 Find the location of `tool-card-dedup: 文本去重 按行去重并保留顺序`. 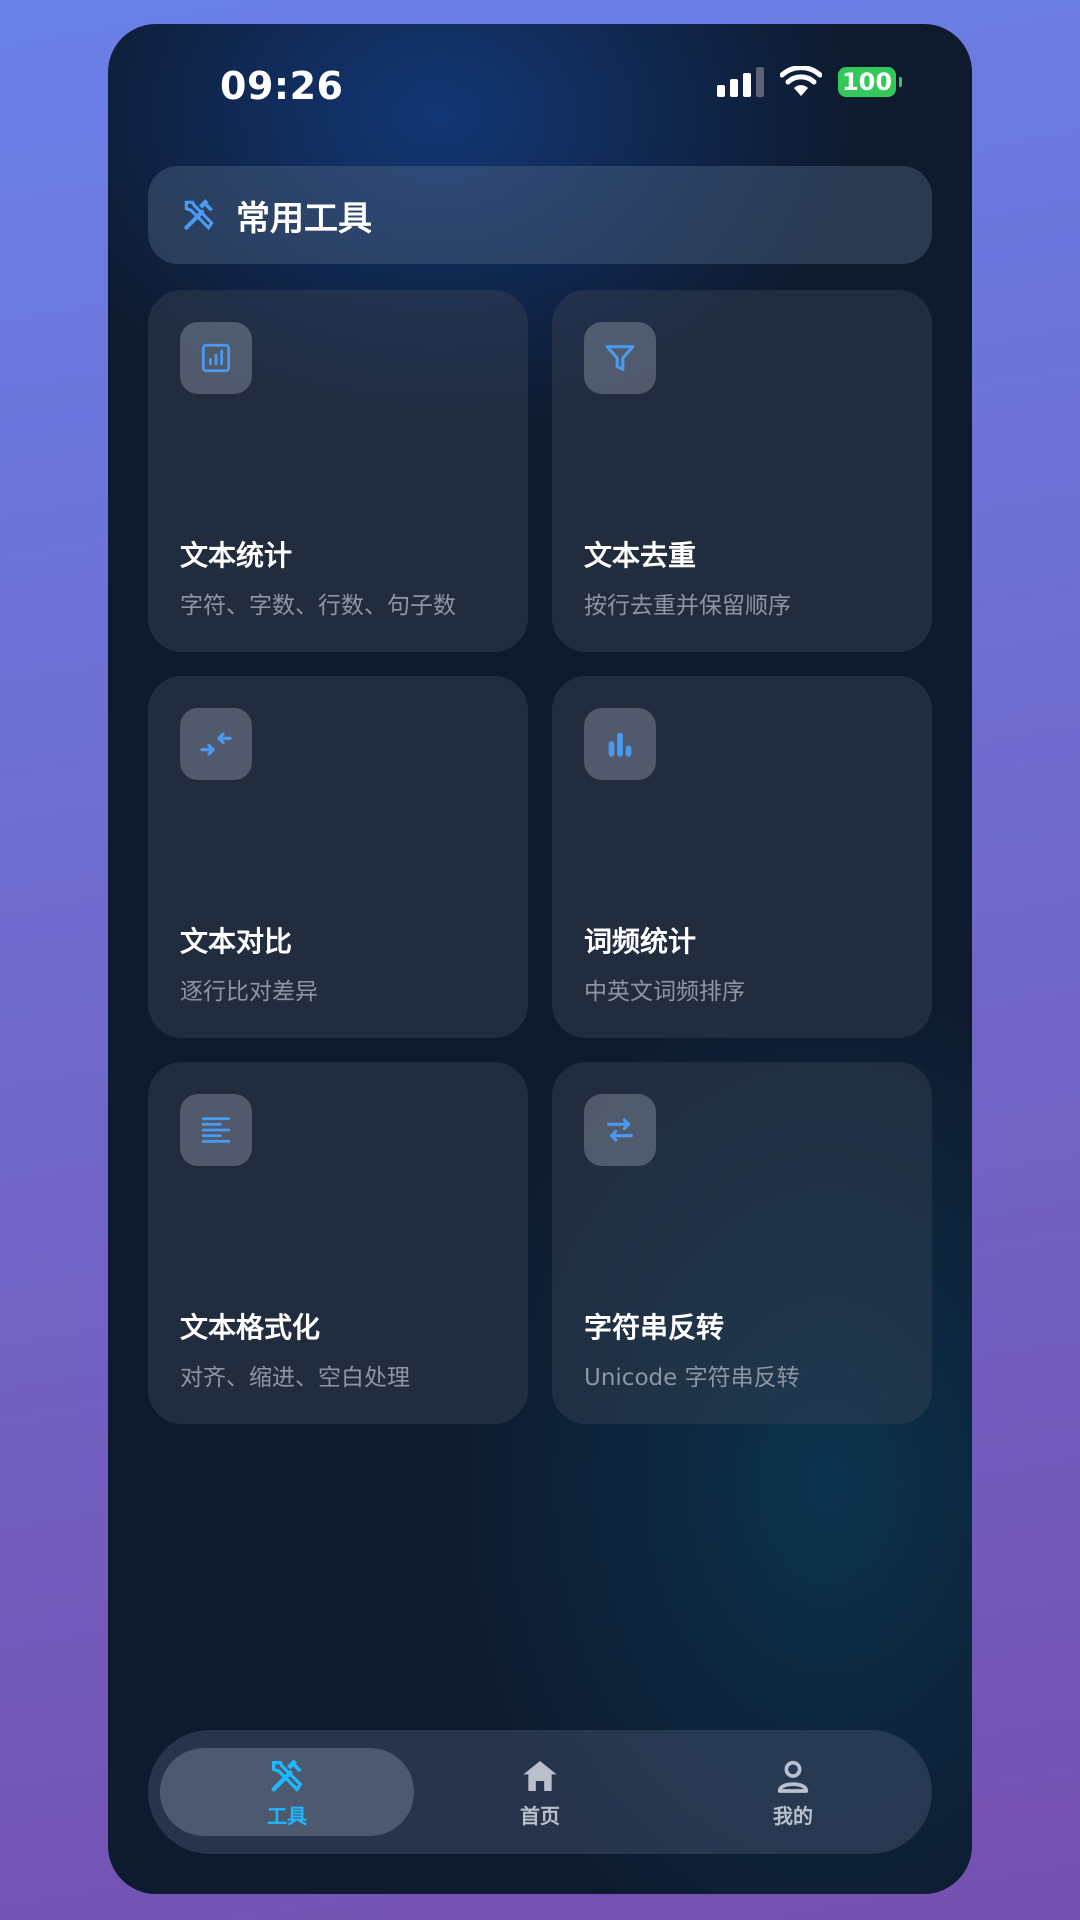

tool-card-dedup: 文本去重 按行去重并保留顺序 is located at coordinates (742, 471).